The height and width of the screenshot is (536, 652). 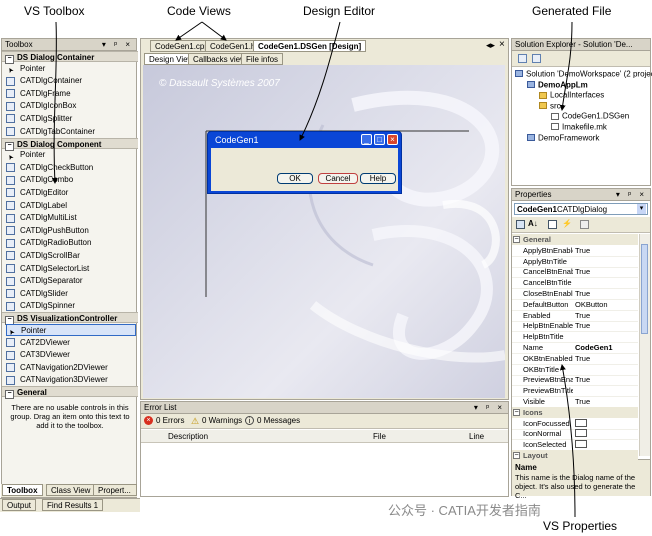 What do you see at coordinates (70, 393) in the screenshot?
I see `toolbox-group-header: − General` at bounding box center [70, 393].